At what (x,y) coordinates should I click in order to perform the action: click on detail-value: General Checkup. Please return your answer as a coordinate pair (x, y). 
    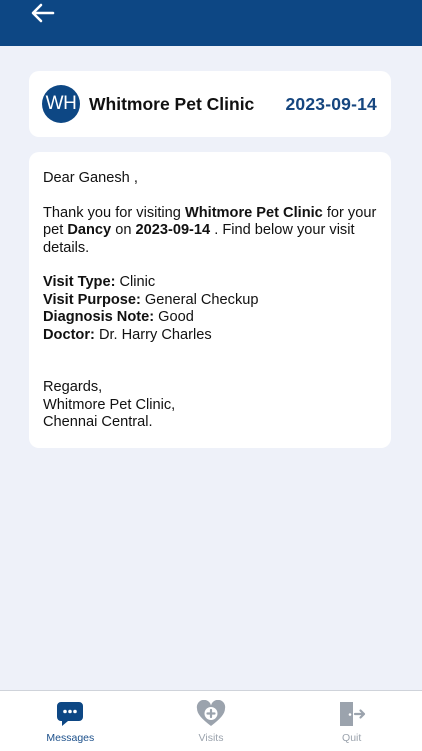
    Looking at the image, I should click on (199, 299).